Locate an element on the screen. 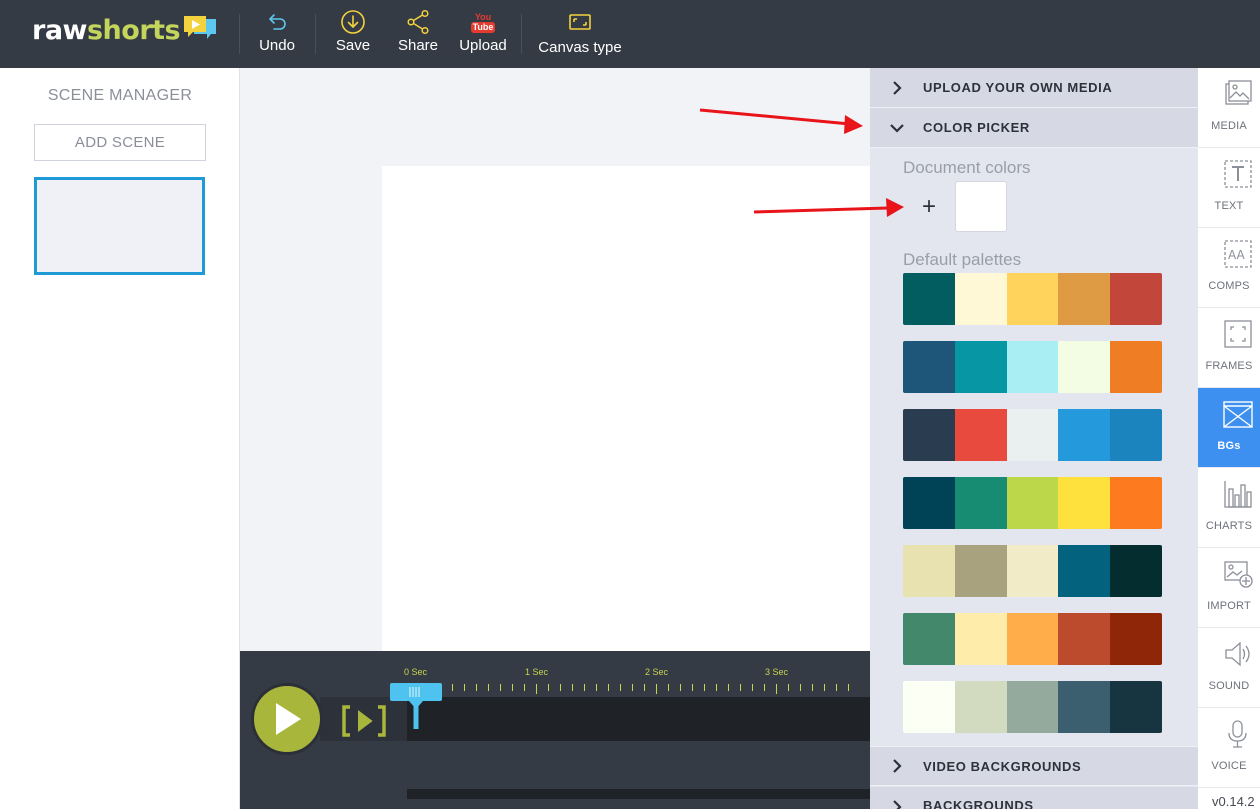 This screenshot has width=1260, height=809. nav-item-label: COMPS is located at coordinates (1229, 286).